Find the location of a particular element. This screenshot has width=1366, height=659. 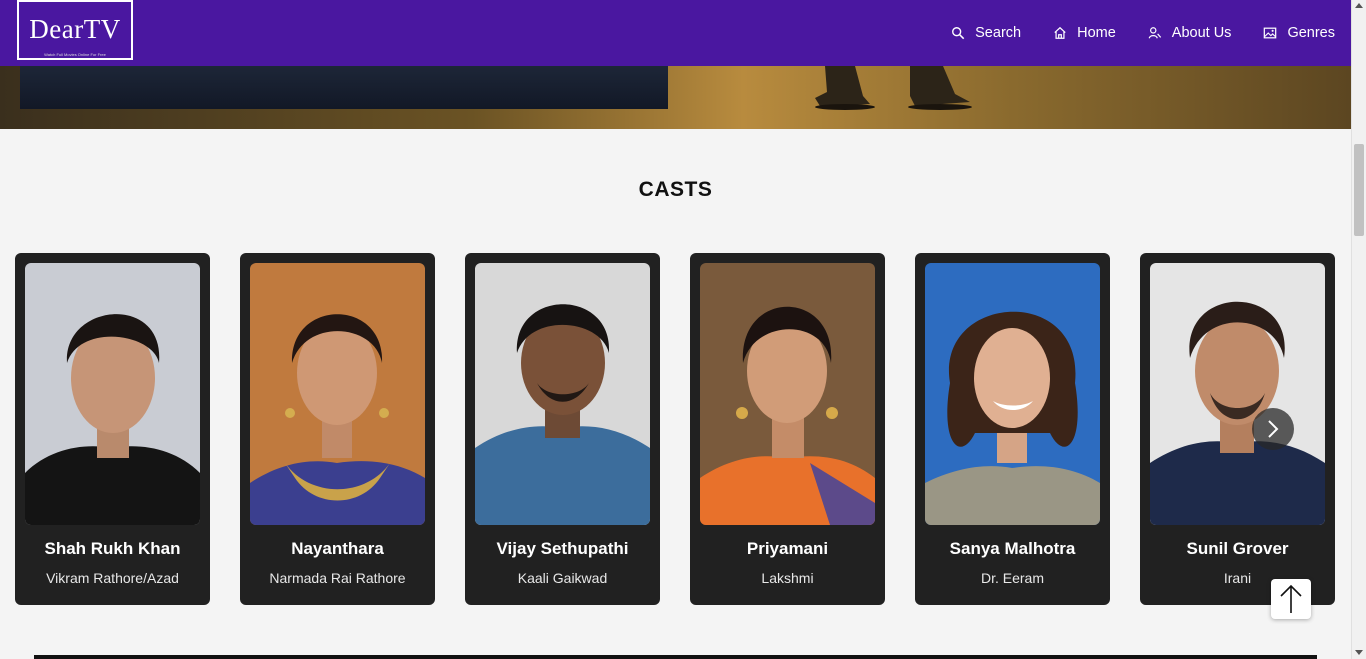

cast-card: Priyamani Lakshmi is located at coordinates (787, 429).